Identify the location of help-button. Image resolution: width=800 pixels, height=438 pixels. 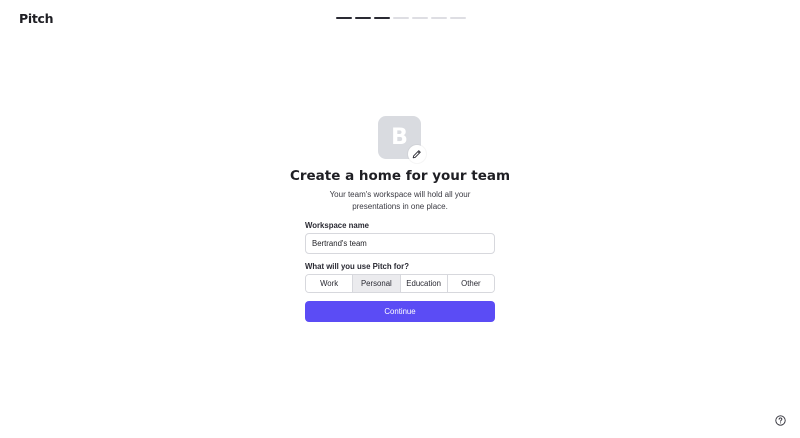
(780, 419).